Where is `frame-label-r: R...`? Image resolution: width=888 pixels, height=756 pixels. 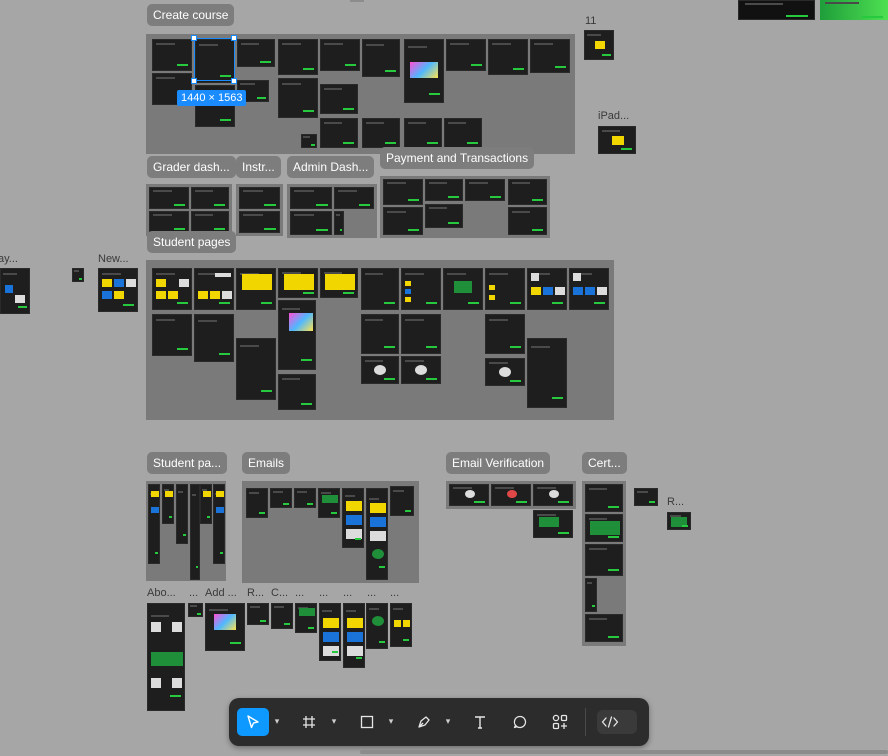 frame-label-r: R... is located at coordinates (255, 593).